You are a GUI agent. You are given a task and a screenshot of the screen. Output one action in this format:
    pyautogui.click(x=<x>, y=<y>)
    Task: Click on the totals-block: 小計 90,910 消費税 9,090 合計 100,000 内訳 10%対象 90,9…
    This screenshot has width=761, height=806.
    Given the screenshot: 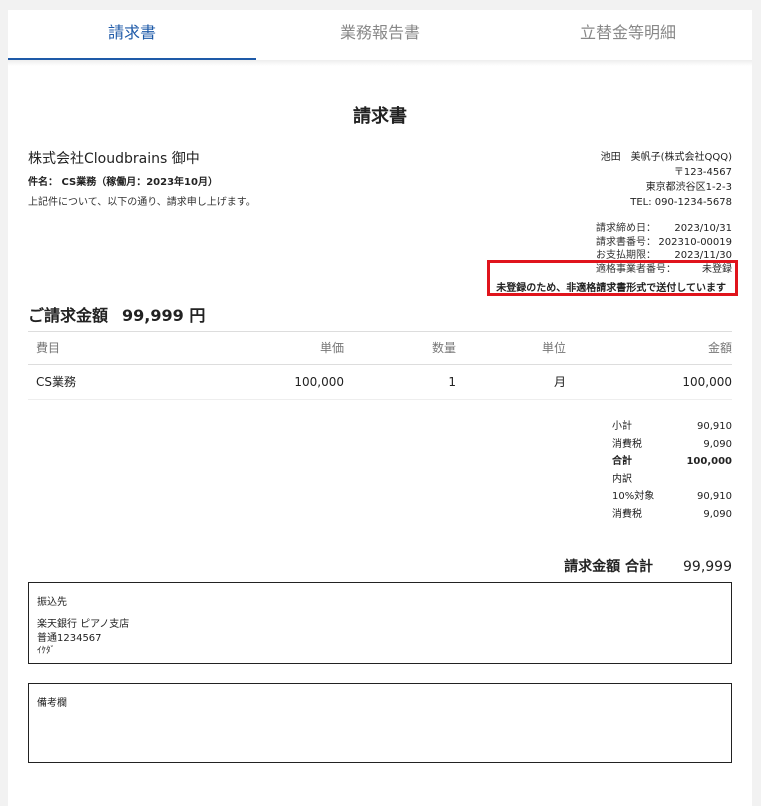 What is the action you would take?
    pyautogui.click(x=672, y=471)
    